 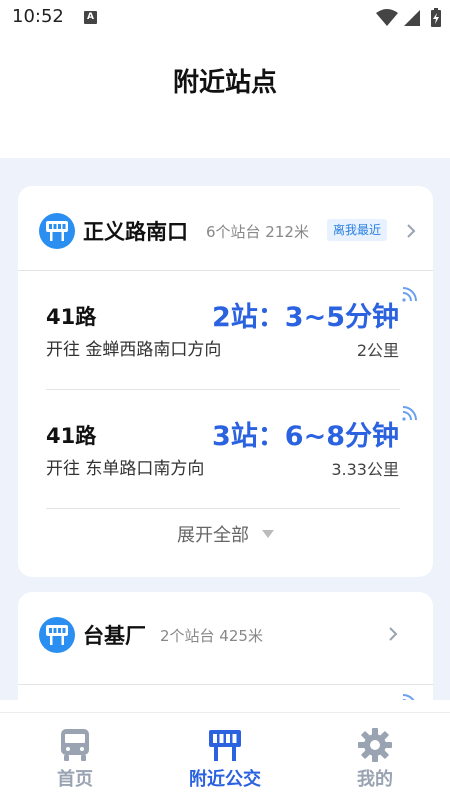 I want to click on stop-header: 台基厂 2个站台 425米, so click(x=225, y=634).